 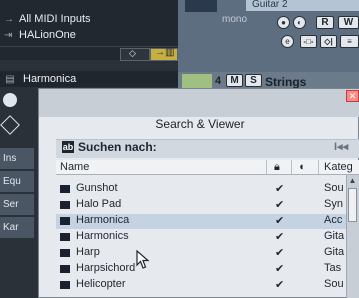 I want to click on preset-name: Harpsichord, so click(x=106, y=268).